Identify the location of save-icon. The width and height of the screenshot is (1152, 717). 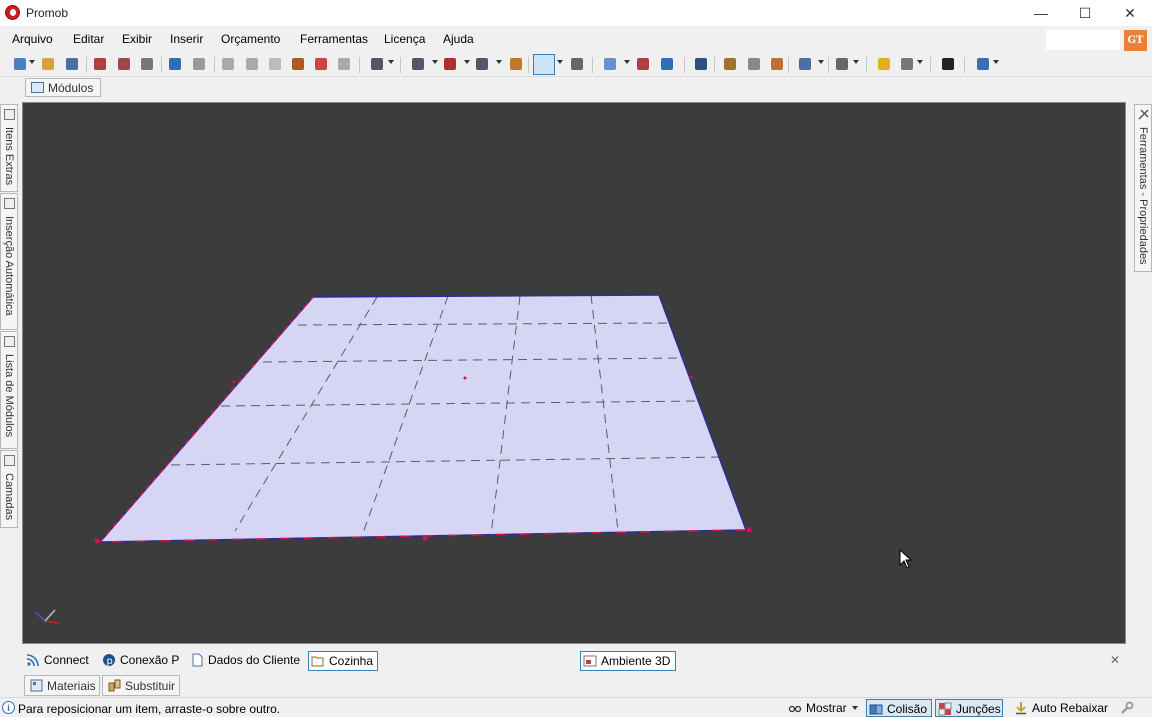
(72, 64).